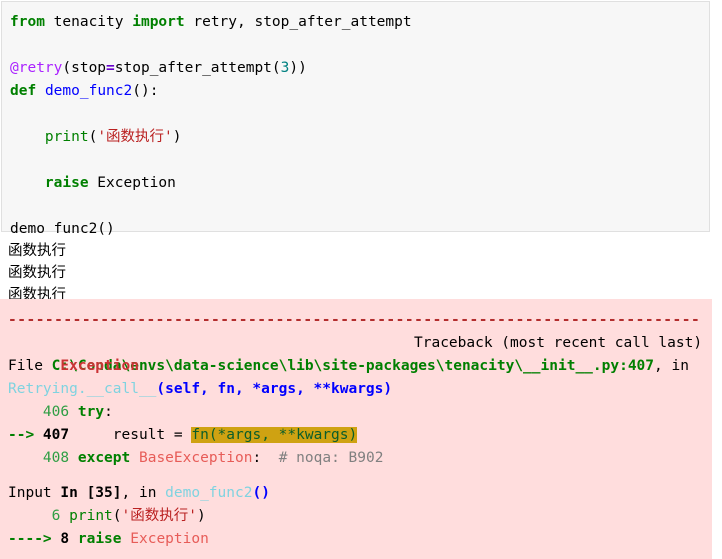 This screenshot has width=722, height=559. Describe the element at coordinates (274, 389) in the screenshot. I see `frame-scope-args: (self, fn, *args, **kwargs)` at that location.